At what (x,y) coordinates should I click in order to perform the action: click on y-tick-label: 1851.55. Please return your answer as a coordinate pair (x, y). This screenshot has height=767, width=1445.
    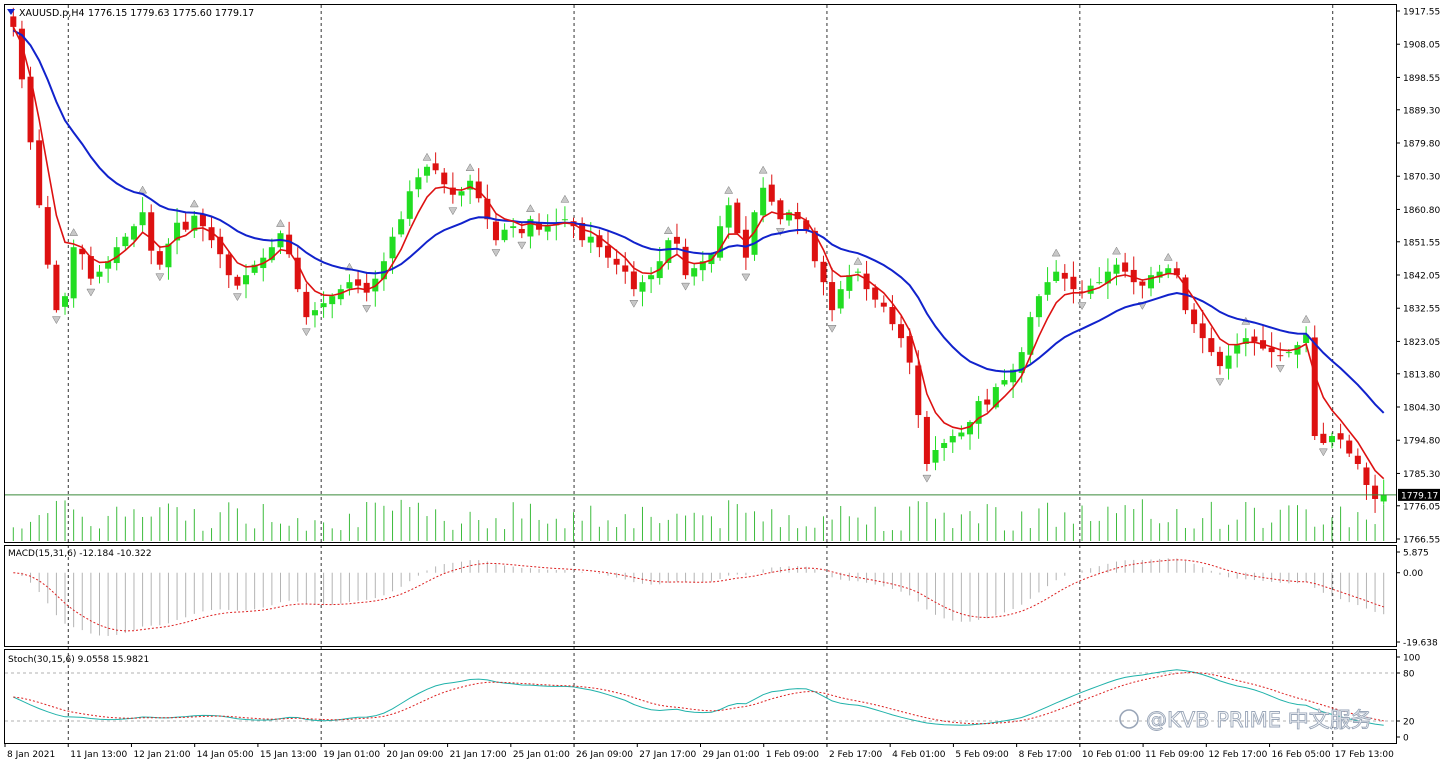
    Looking at the image, I should click on (1421, 243).